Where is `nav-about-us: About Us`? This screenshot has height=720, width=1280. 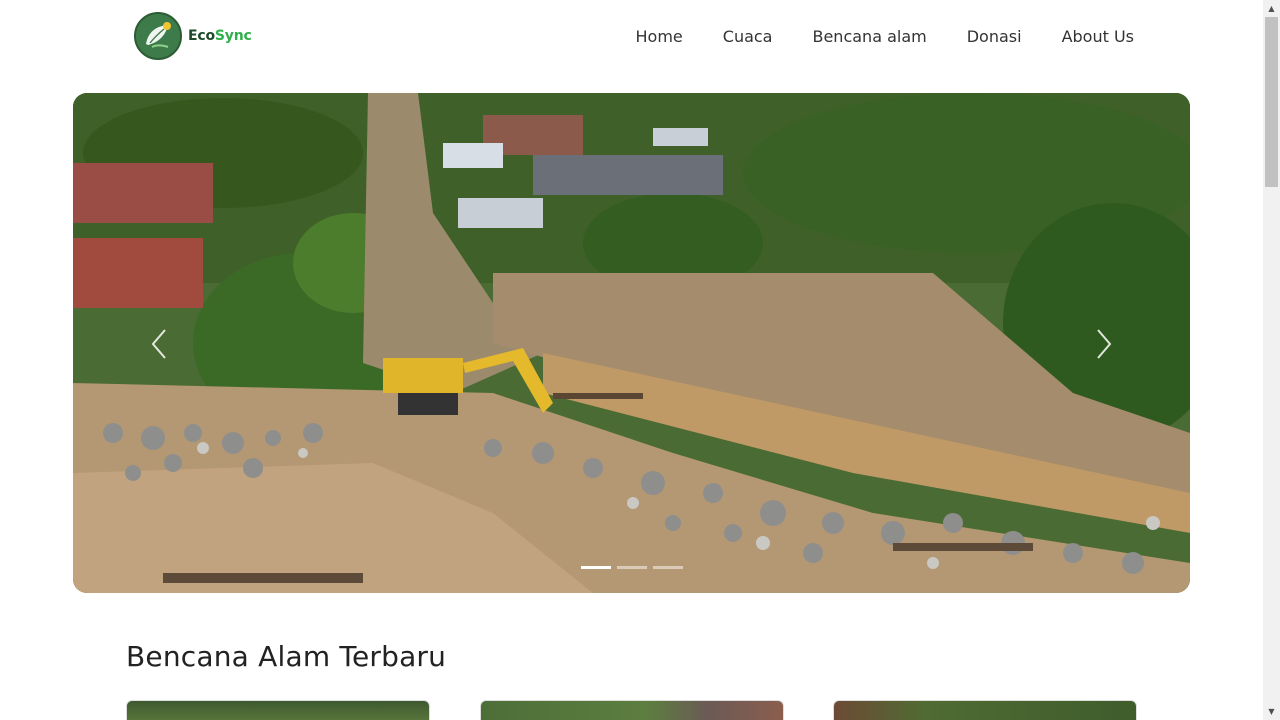
nav-about-us: About Us is located at coordinates (1078, 37).